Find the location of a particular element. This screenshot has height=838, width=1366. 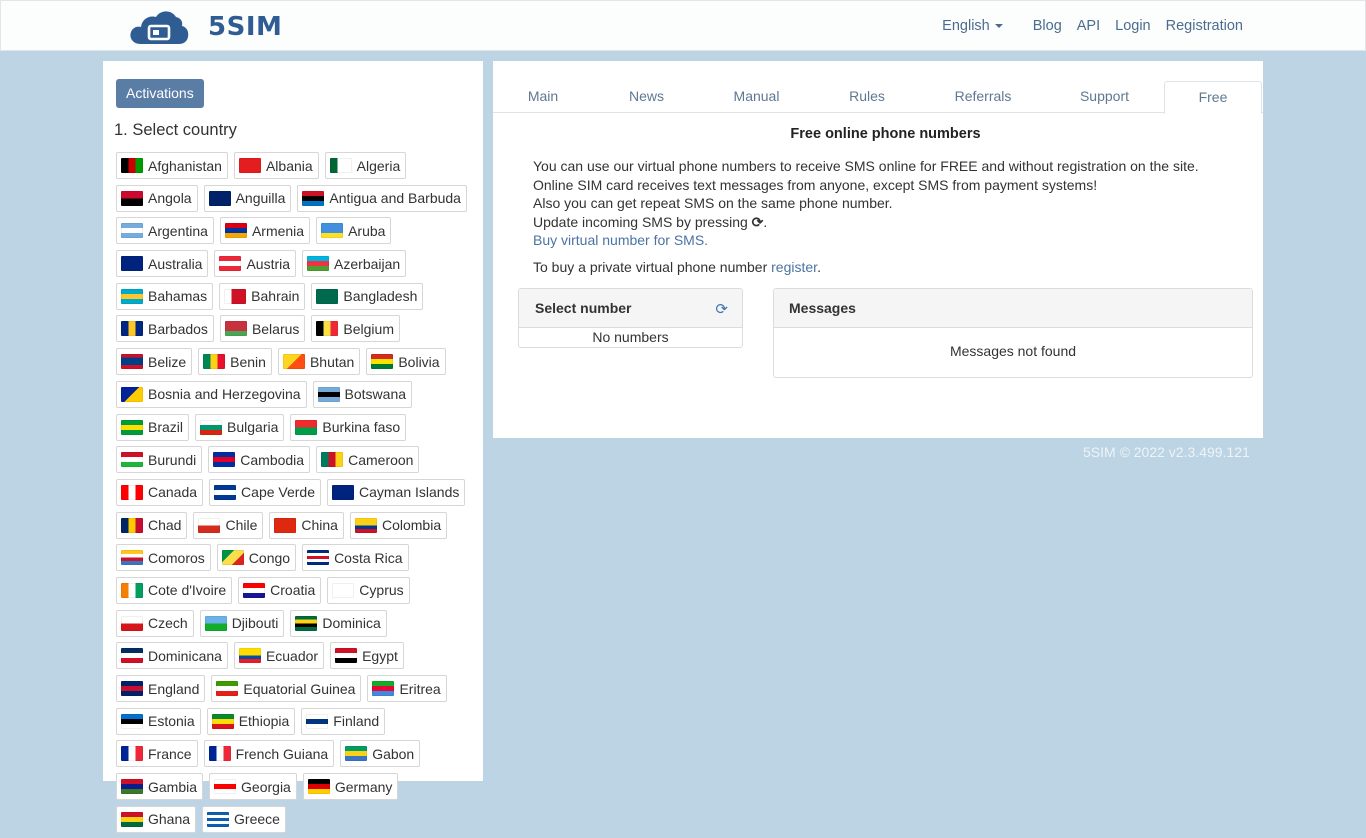

country-button: Barbados is located at coordinates (165, 329).